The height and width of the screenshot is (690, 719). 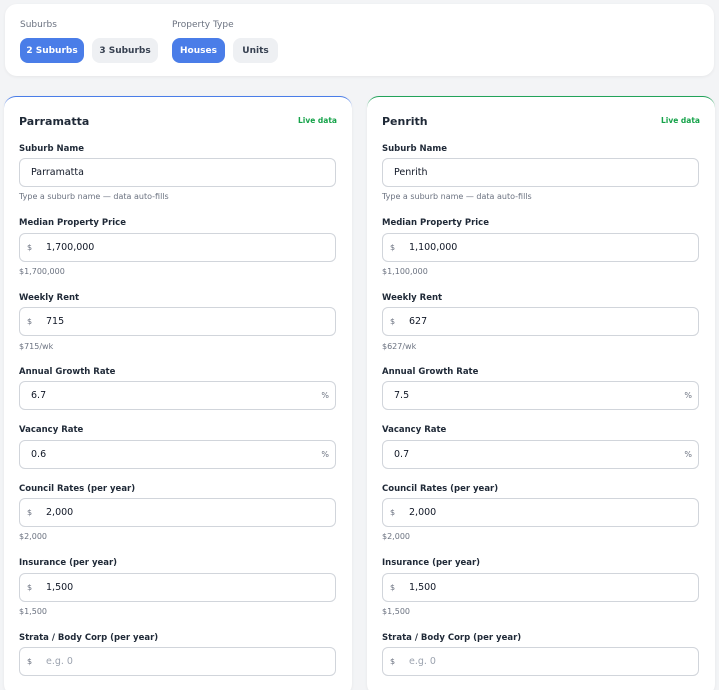 I want to click on vacancy-rate-value: 0.6, so click(x=39, y=454).